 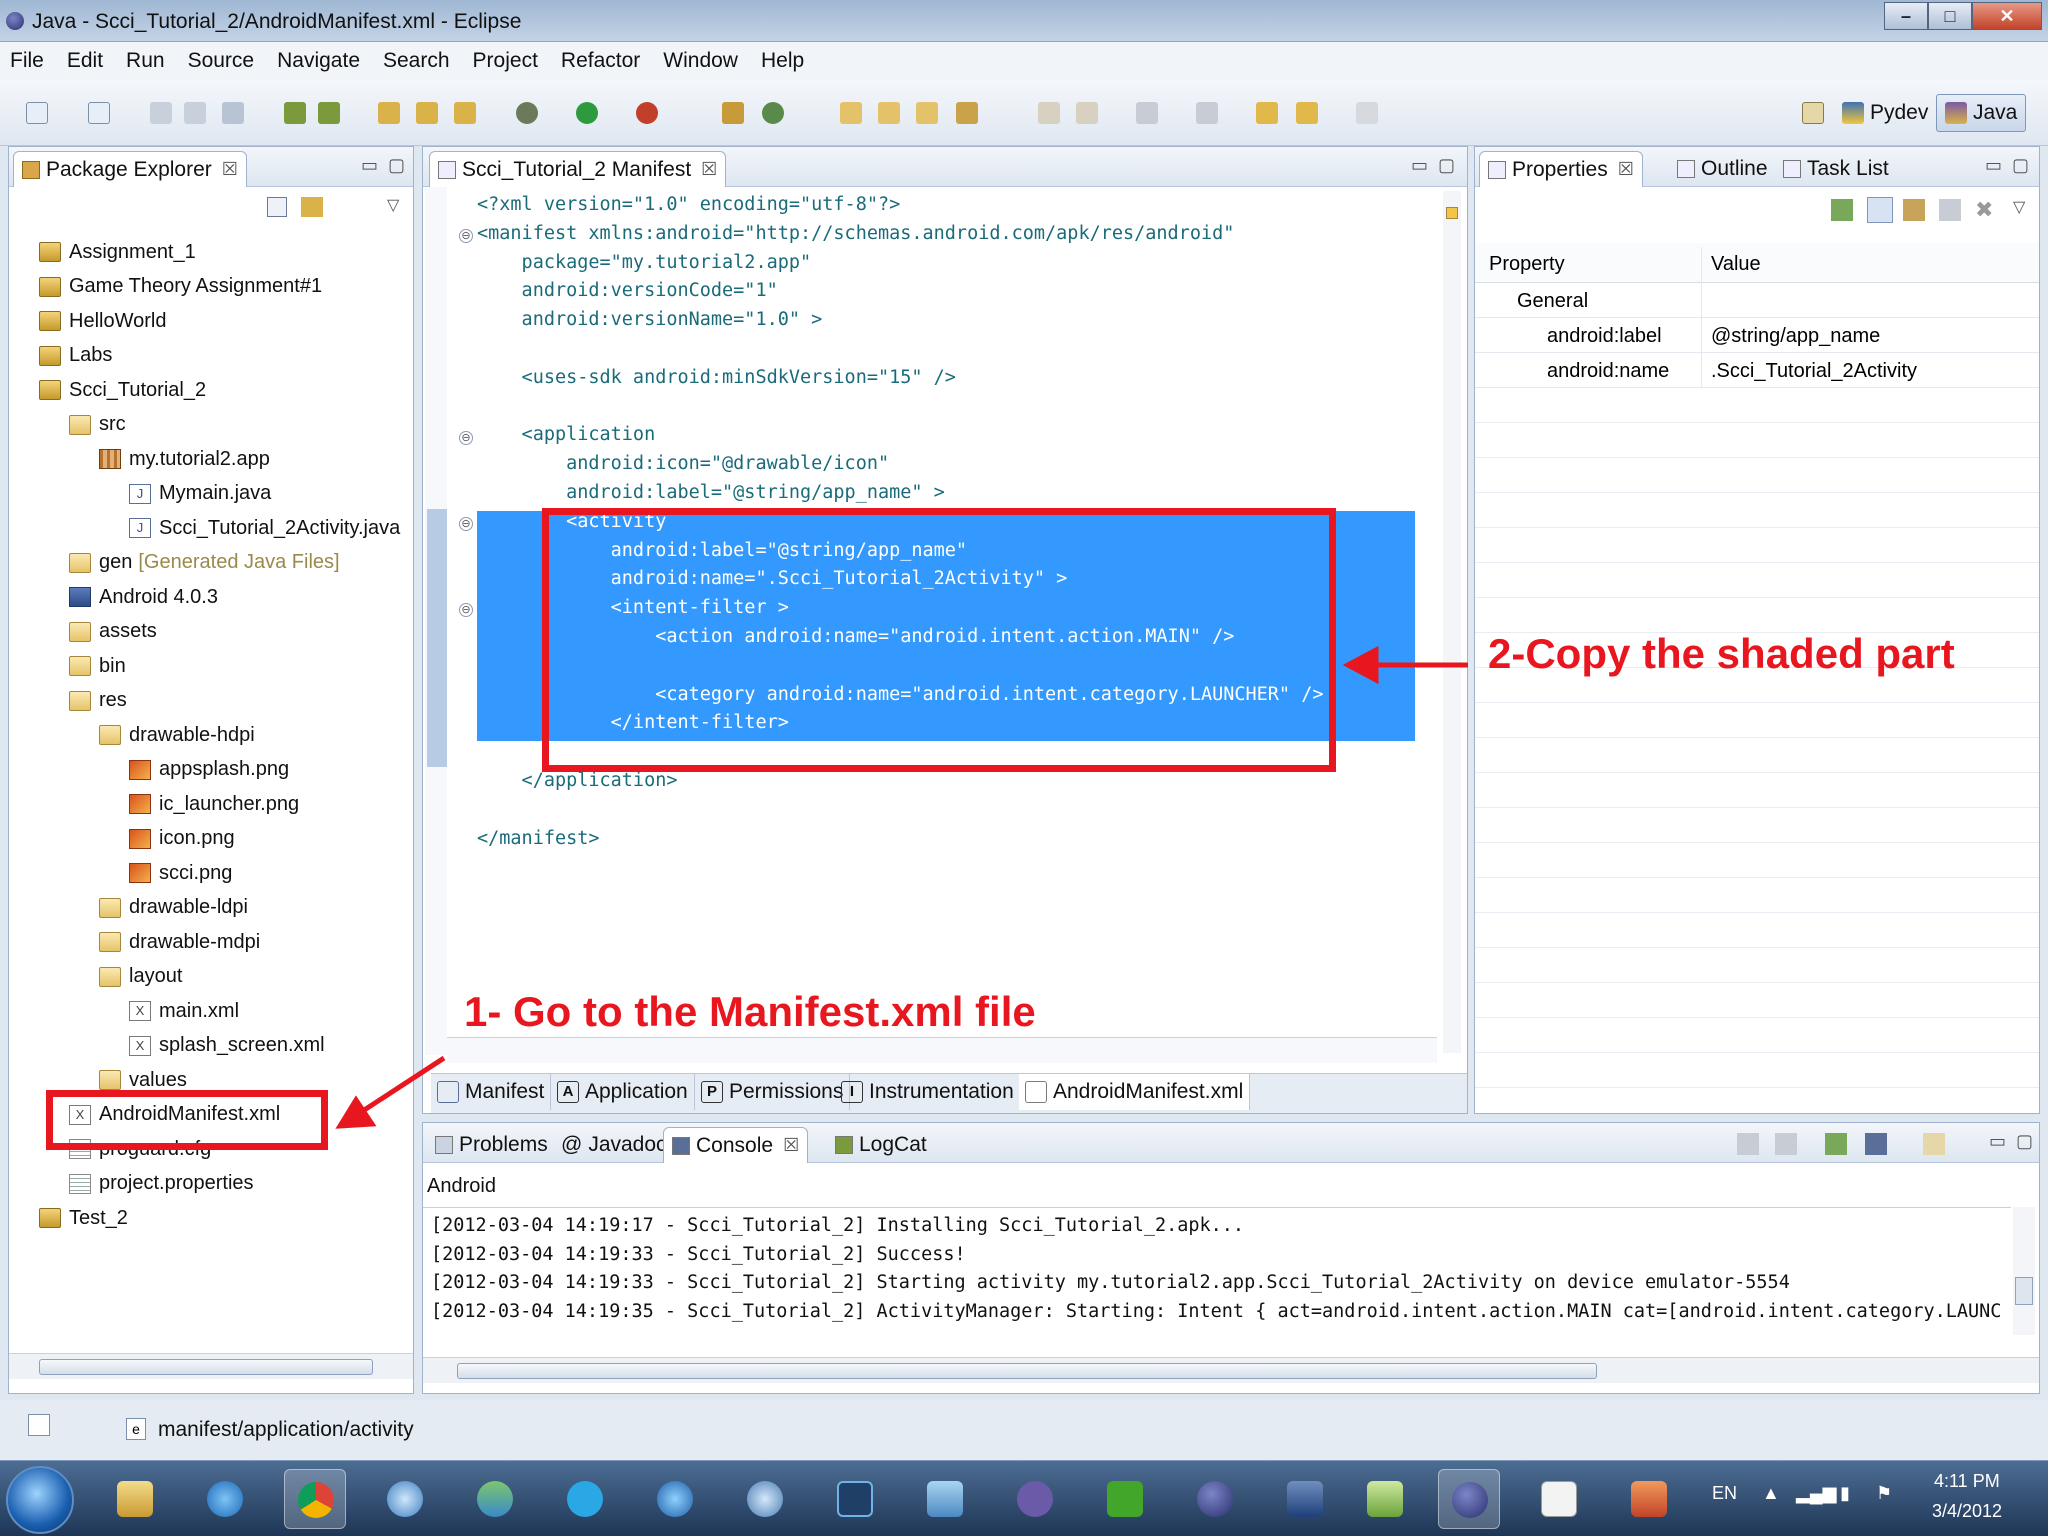 What do you see at coordinates (967, 113) in the screenshot?
I see `pen-icon` at bounding box center [967, 113].